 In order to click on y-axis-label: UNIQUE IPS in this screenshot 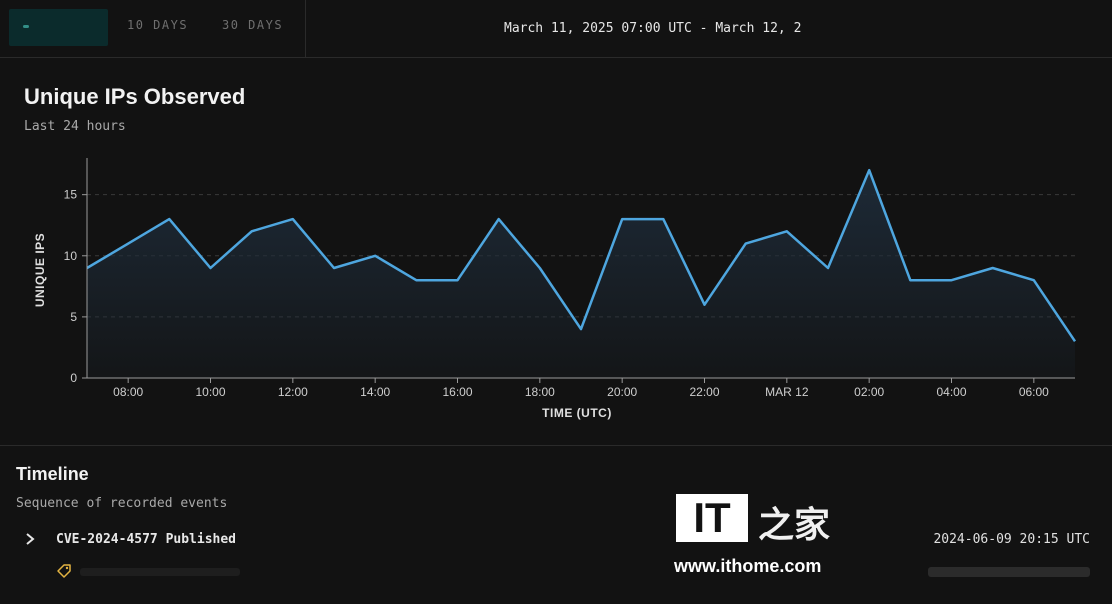, I will do `click(40, 270)`.